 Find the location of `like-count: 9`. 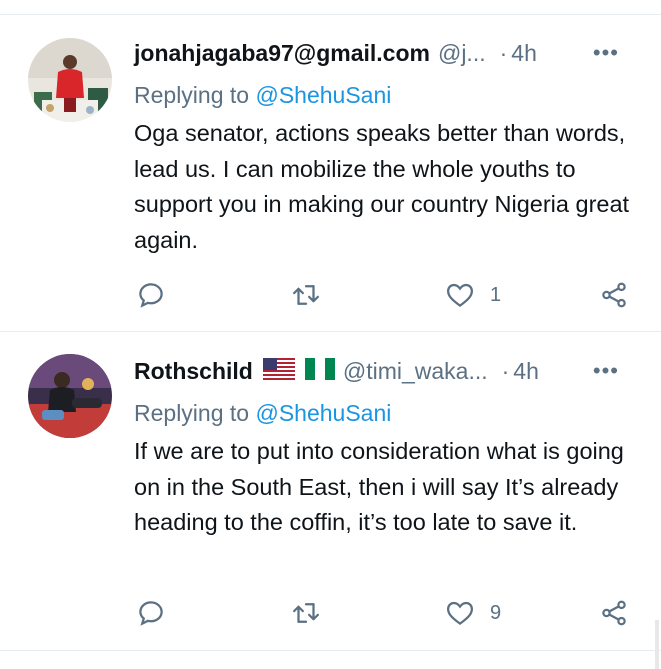

like-count: 9 is located at coordinates (496, 612).